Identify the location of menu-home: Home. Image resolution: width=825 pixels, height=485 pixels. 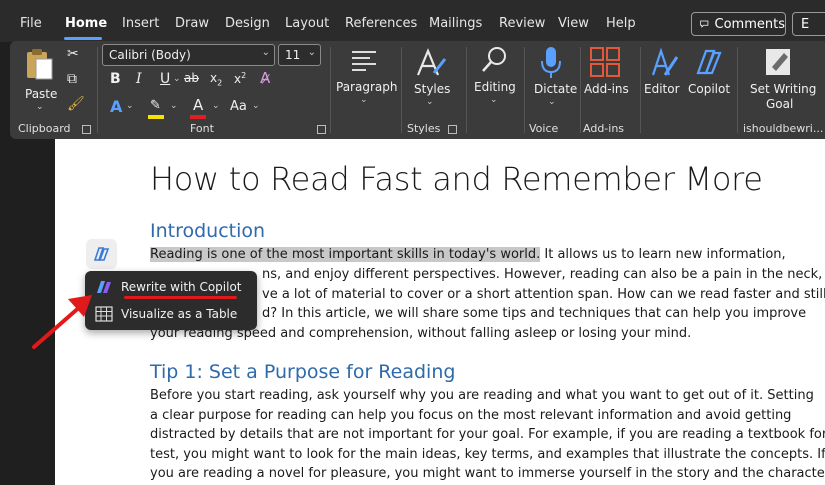
(86, 23).